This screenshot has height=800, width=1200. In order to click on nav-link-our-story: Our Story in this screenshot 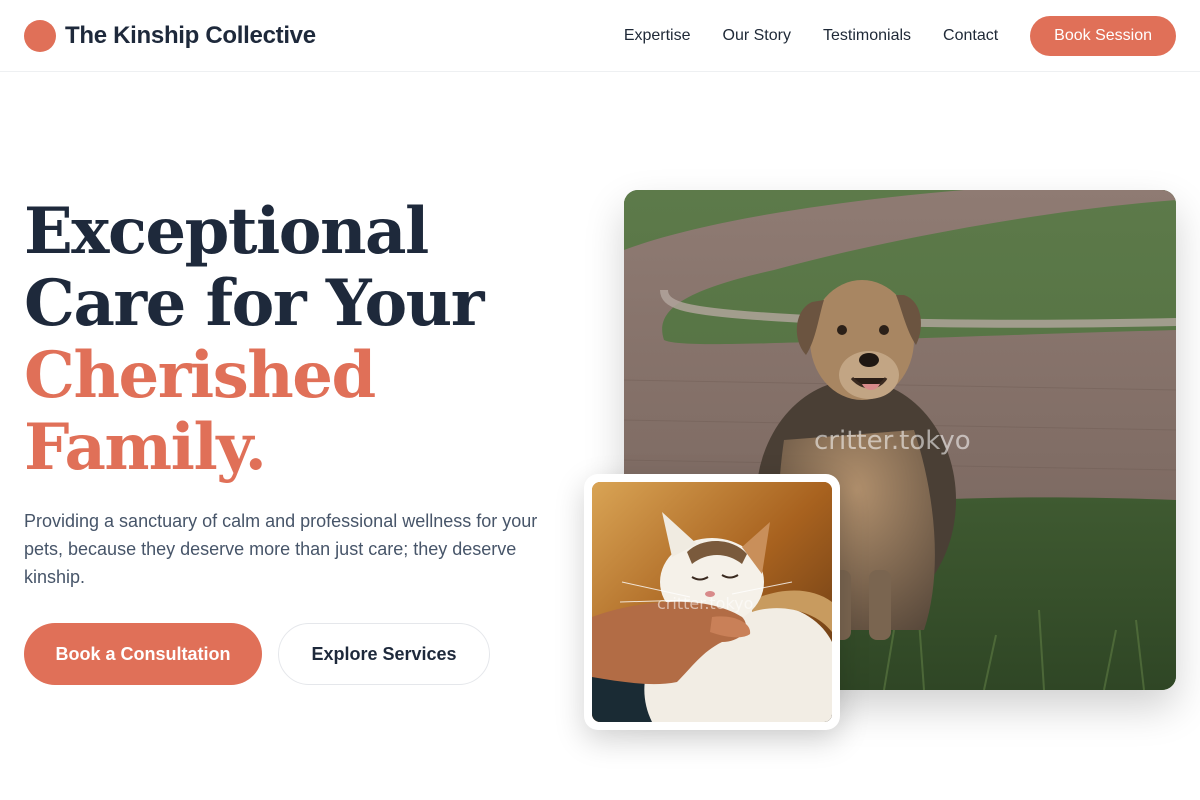, I will do `click(757, 36)`.